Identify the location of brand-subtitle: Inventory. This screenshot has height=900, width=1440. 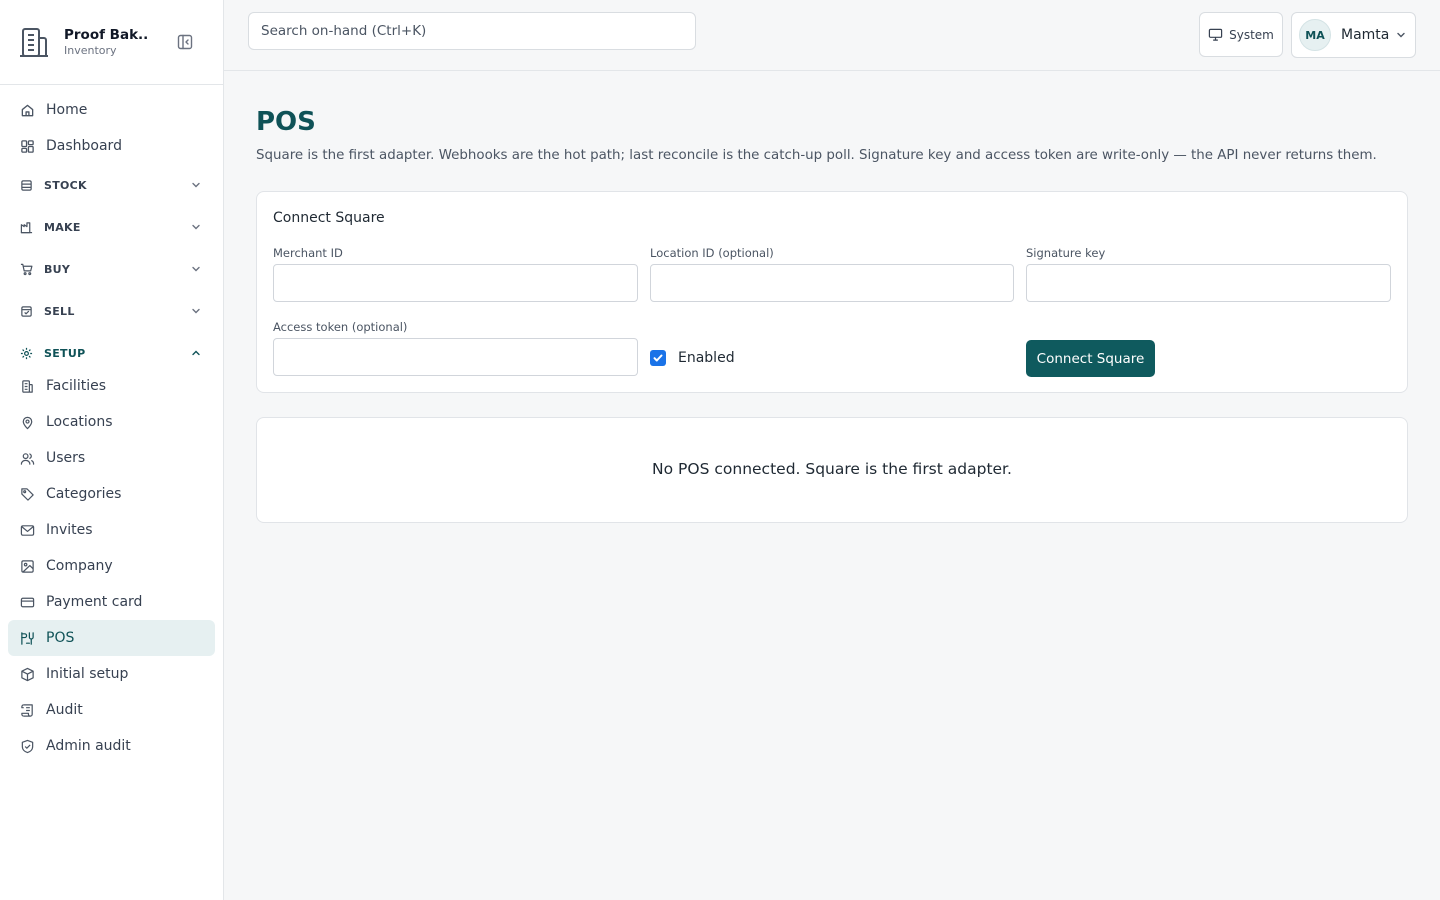
(90, 50).